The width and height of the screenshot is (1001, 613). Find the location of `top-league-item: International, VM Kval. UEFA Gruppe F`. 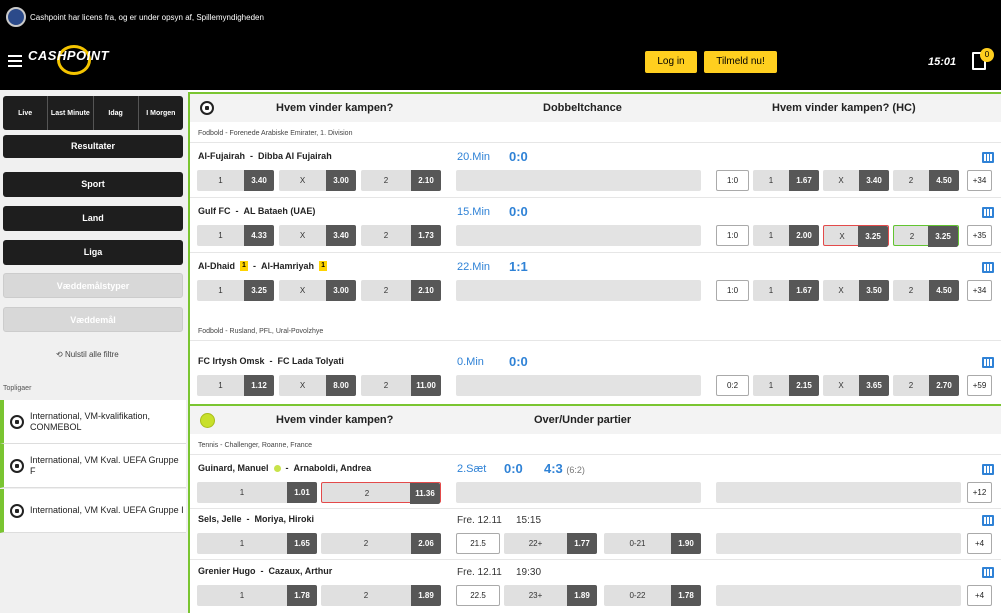

top-league-item: International, VM Kval. UEFA Gruppe F is located at coordinates (93, 466).